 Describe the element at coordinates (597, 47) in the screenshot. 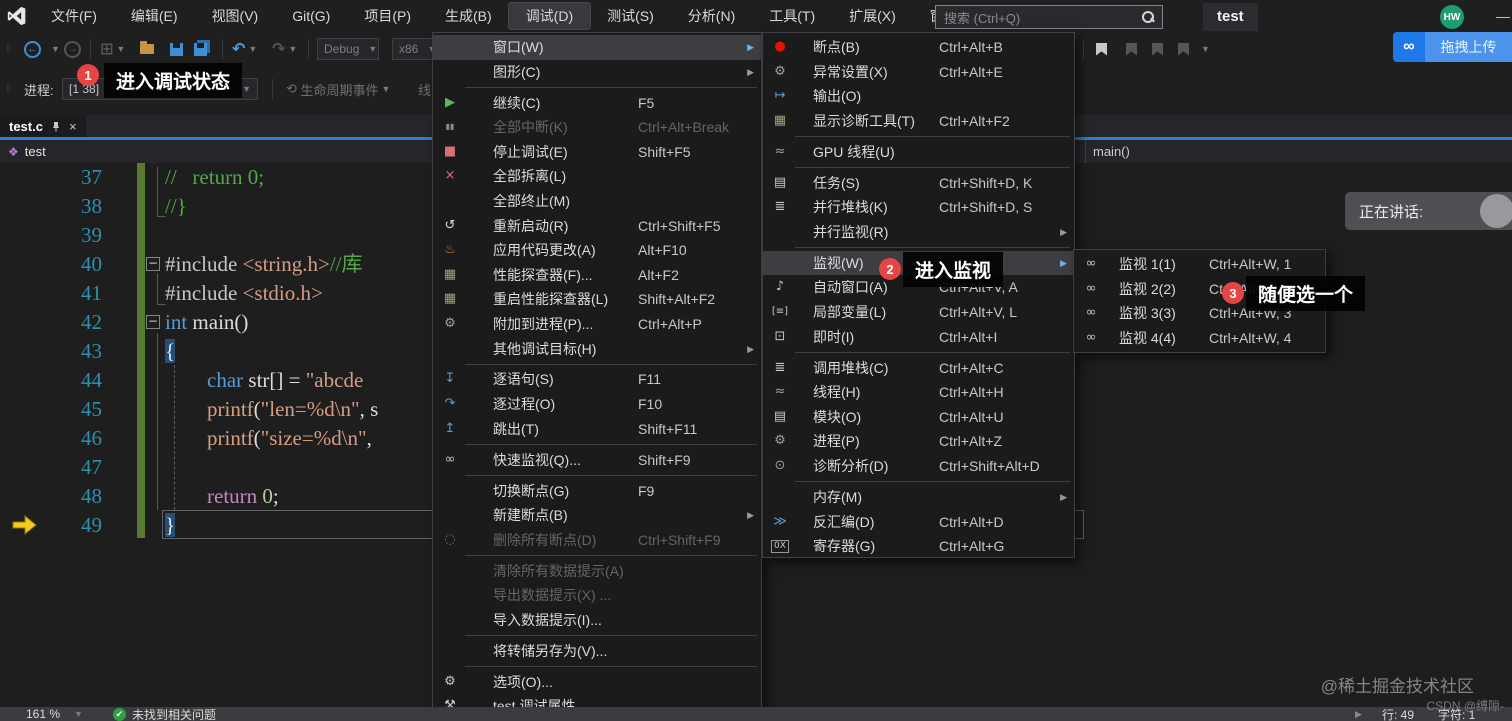

I see `debug-menu-item: 窗口(W) ▶` at that location.